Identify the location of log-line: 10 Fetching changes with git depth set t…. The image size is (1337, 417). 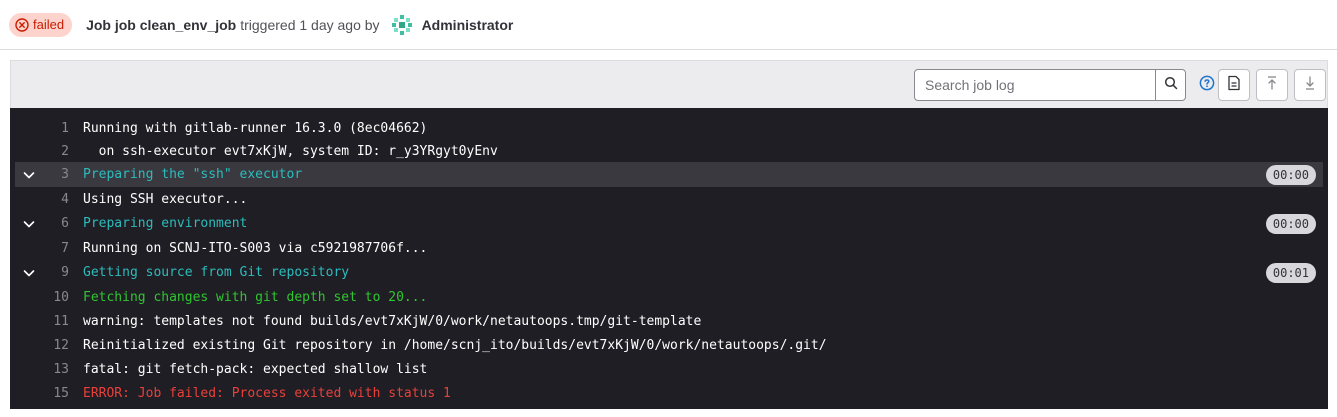
(669, 297).